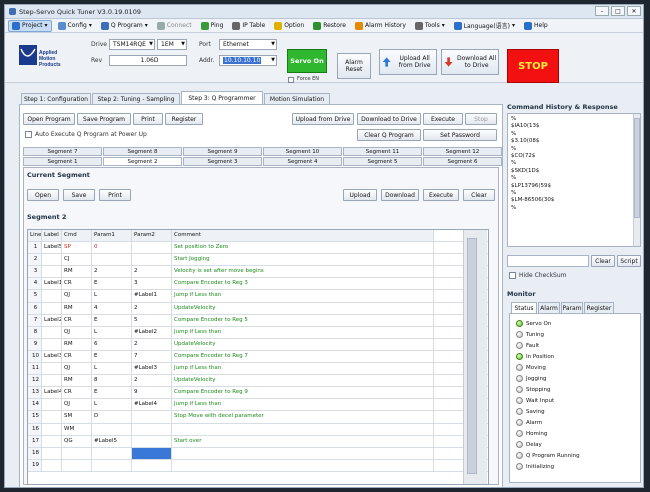  Describe the element at coordinates (430, 26) in the screenshot. I see `menu-item-tools: Tools ▾` at that location.